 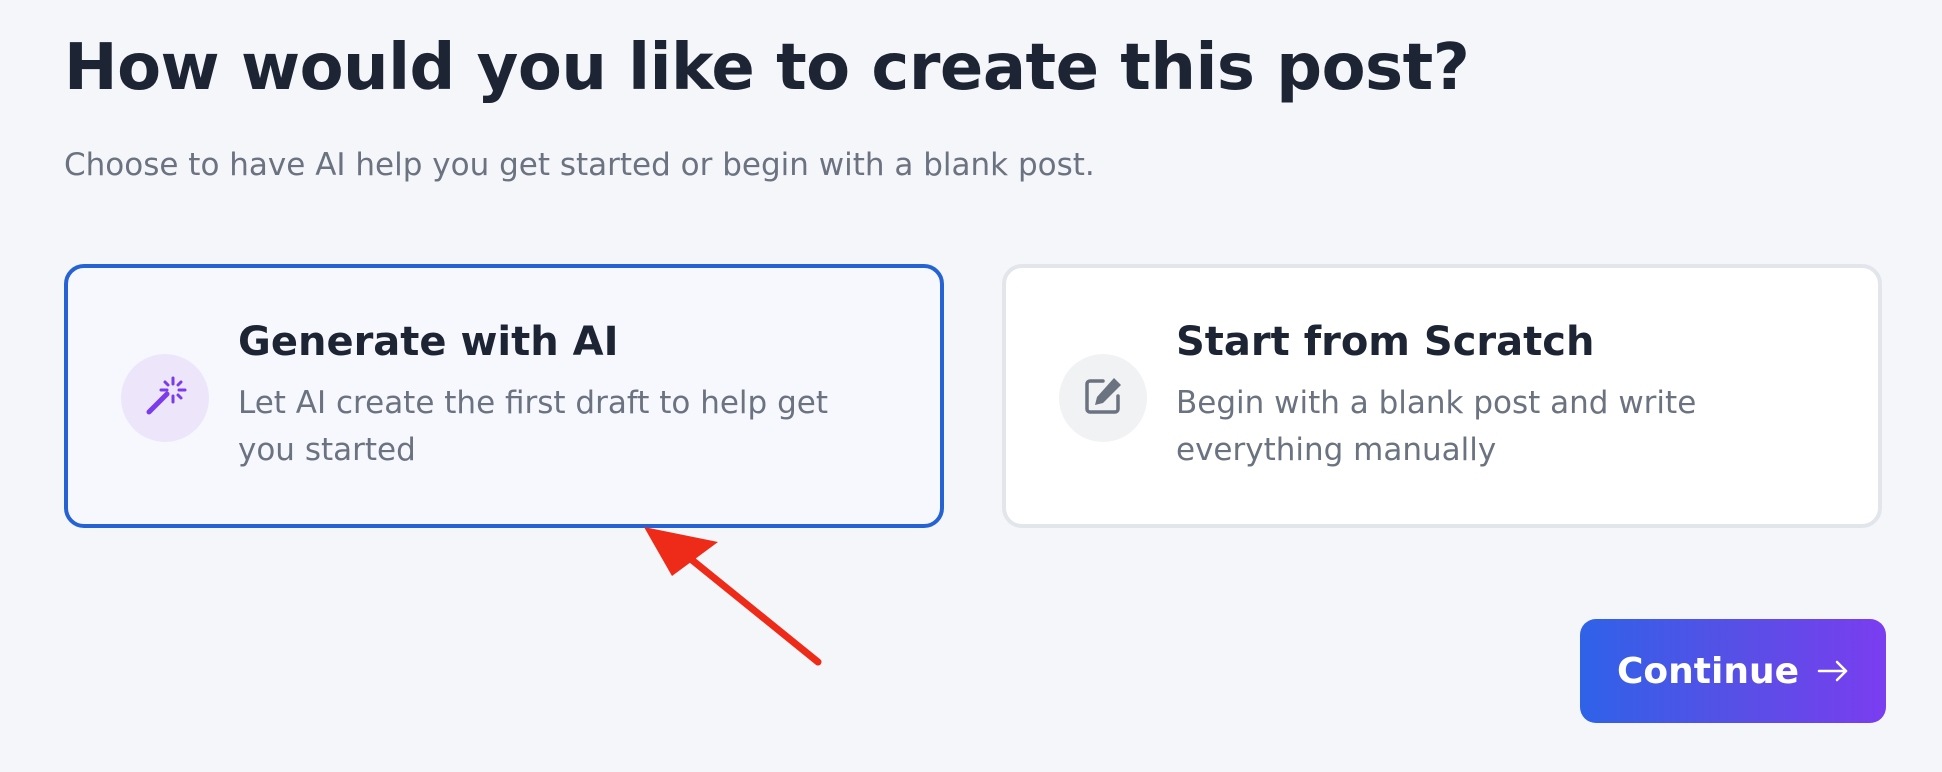 I want to click on page-title: How would you like to create this post?, so click(x=767, y=68).